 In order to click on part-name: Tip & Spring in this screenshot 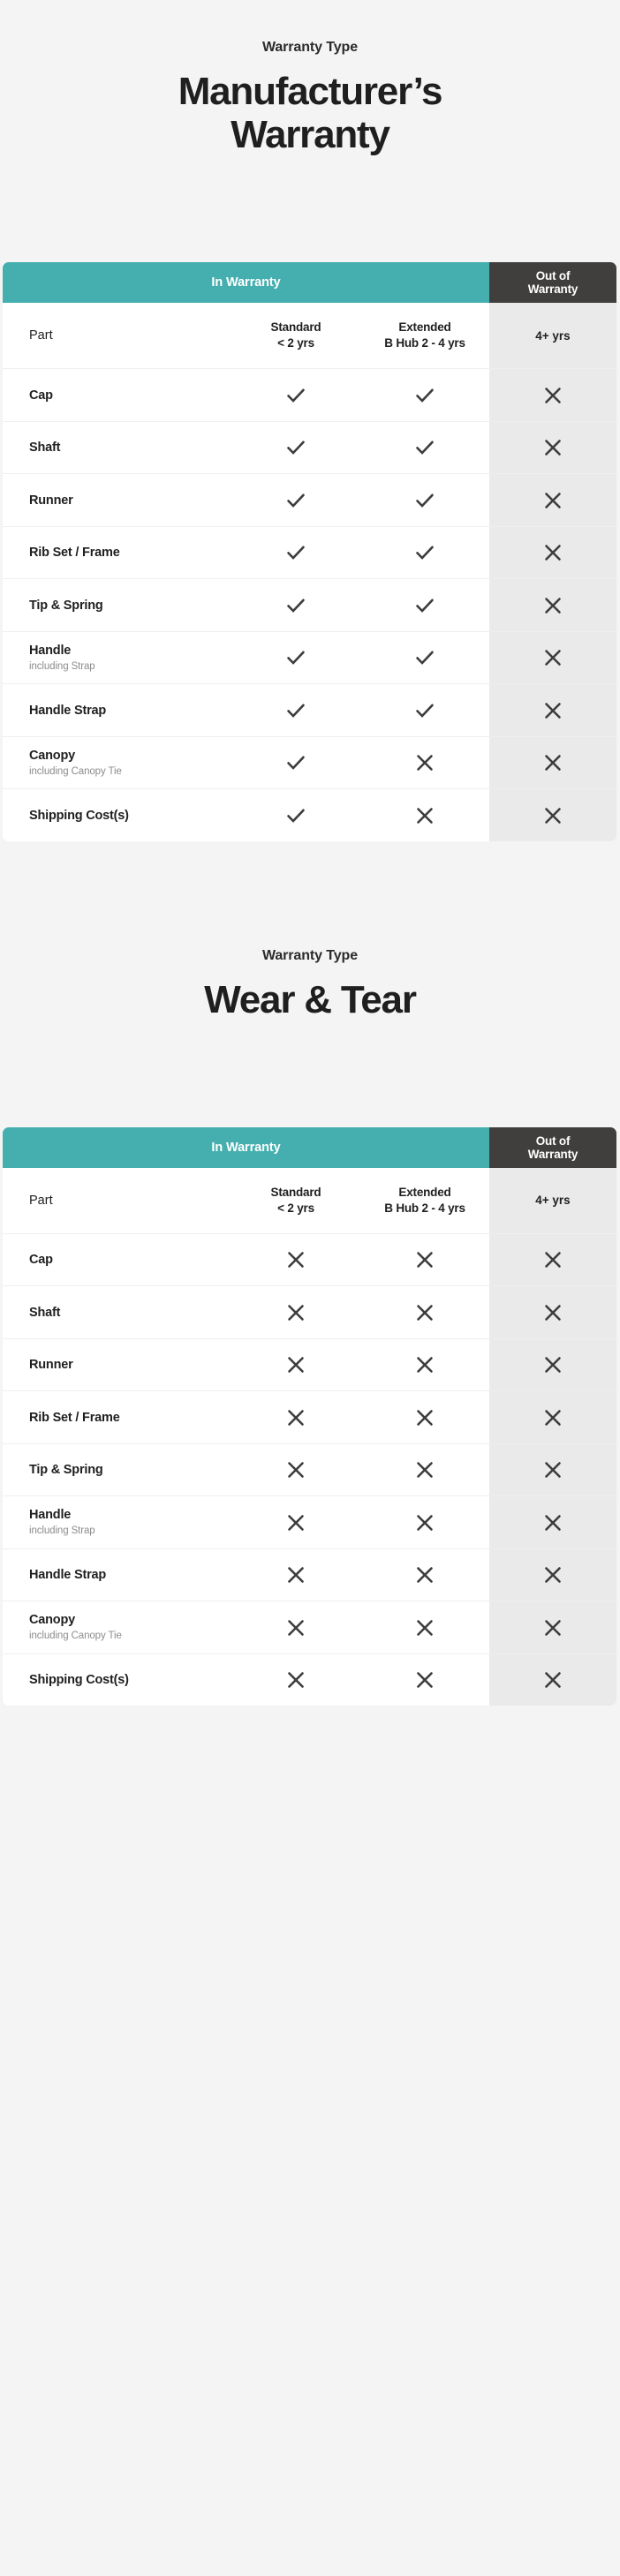, I will do `click(66, 1471)`.